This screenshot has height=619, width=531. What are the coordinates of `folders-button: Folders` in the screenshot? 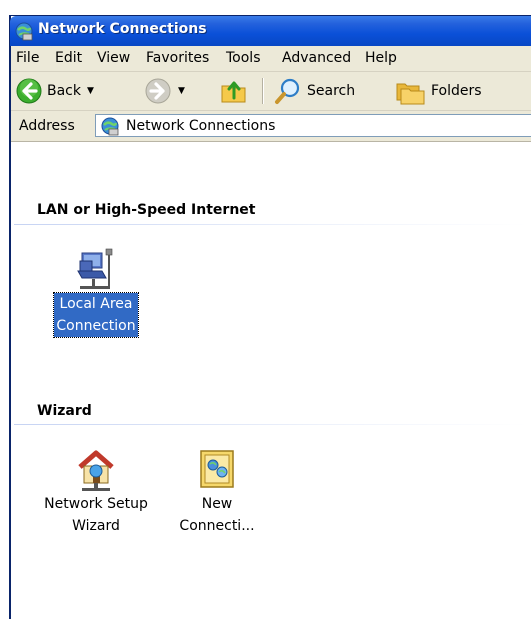 It's located at (438, 91).